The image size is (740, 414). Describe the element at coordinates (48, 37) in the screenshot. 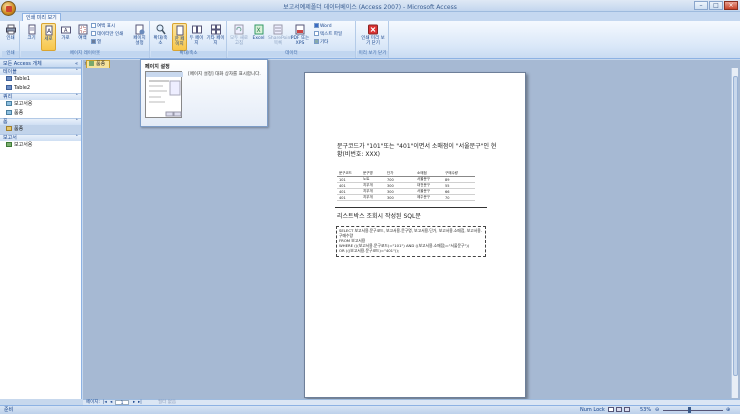

I see `portrait-button: A 세로` at that location.